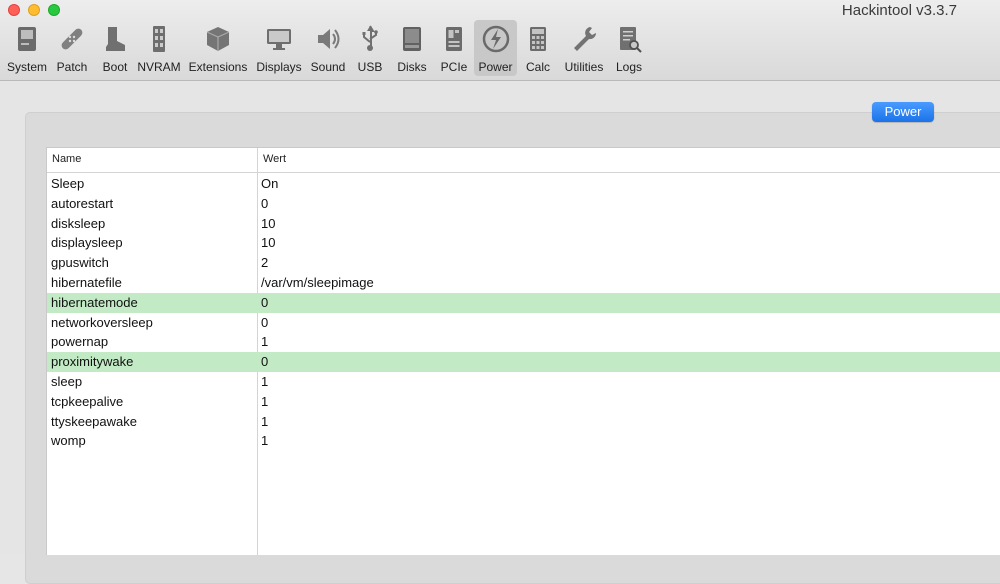  I want to click on displays-icon, so click(279, 39).